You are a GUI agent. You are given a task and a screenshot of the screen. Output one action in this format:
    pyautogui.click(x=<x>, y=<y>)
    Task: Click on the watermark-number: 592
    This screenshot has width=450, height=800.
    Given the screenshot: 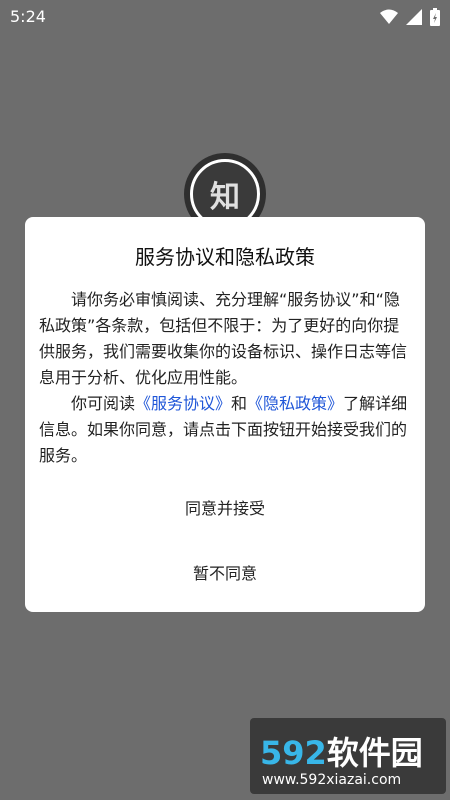 What is the action you would take?
    pyautogui.click(x=293, y=753)
    